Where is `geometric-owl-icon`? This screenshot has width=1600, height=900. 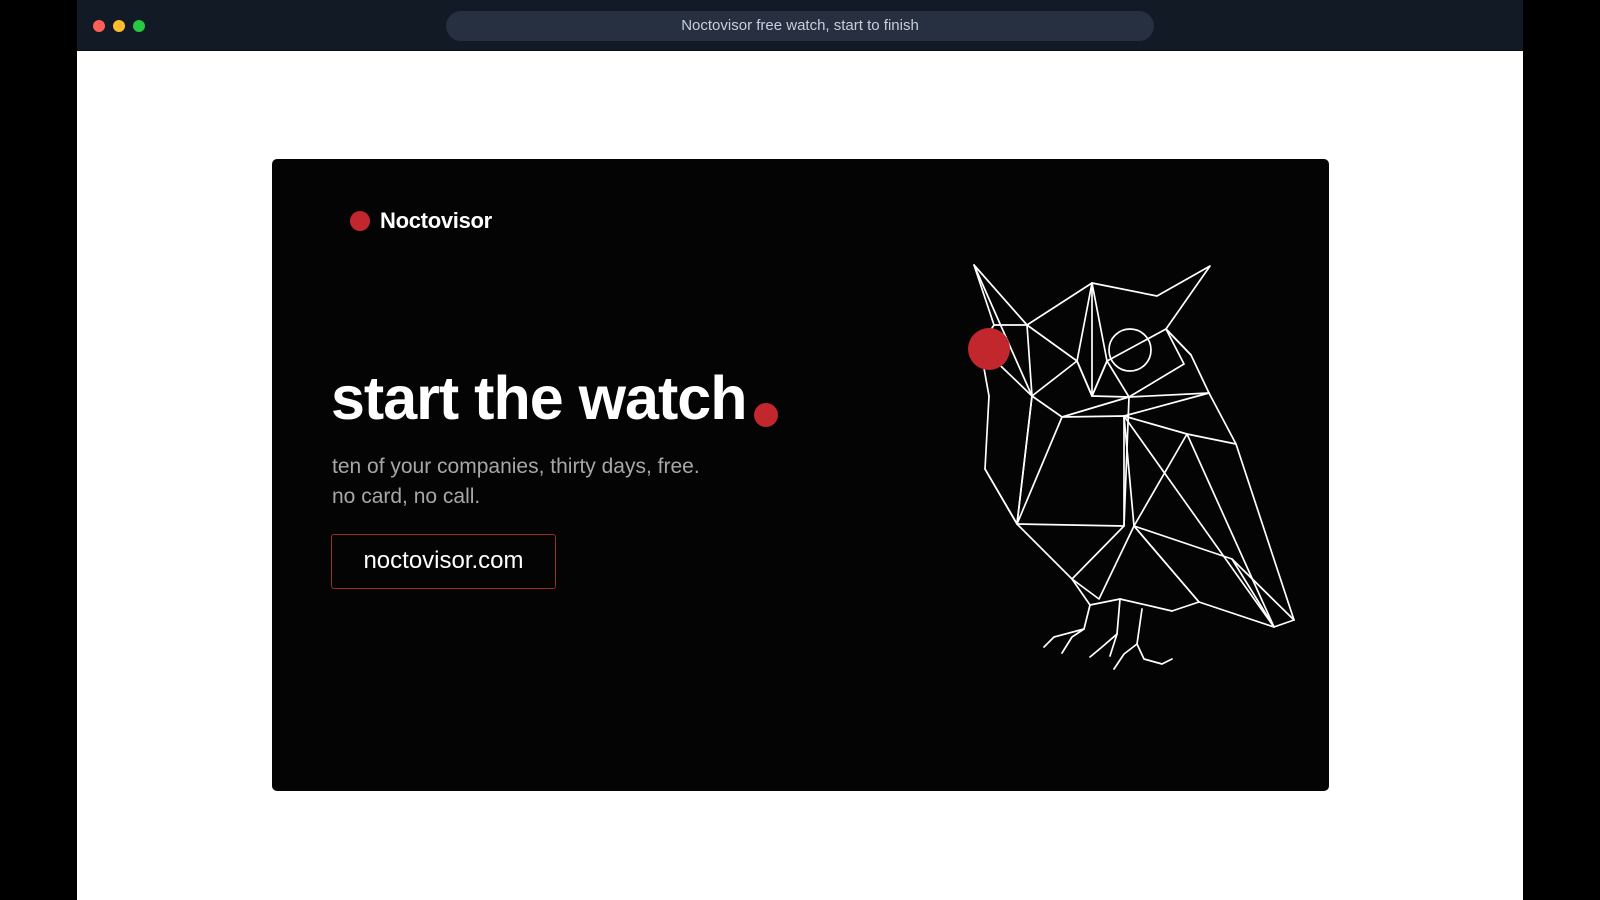 geometric-owl-icon is located at coordinates (1131, 467).